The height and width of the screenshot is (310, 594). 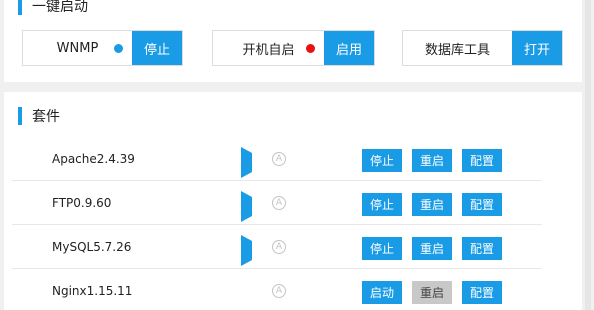 I want to click on quick-wnmp: WNMP 停止, so click(x=102, y=48).